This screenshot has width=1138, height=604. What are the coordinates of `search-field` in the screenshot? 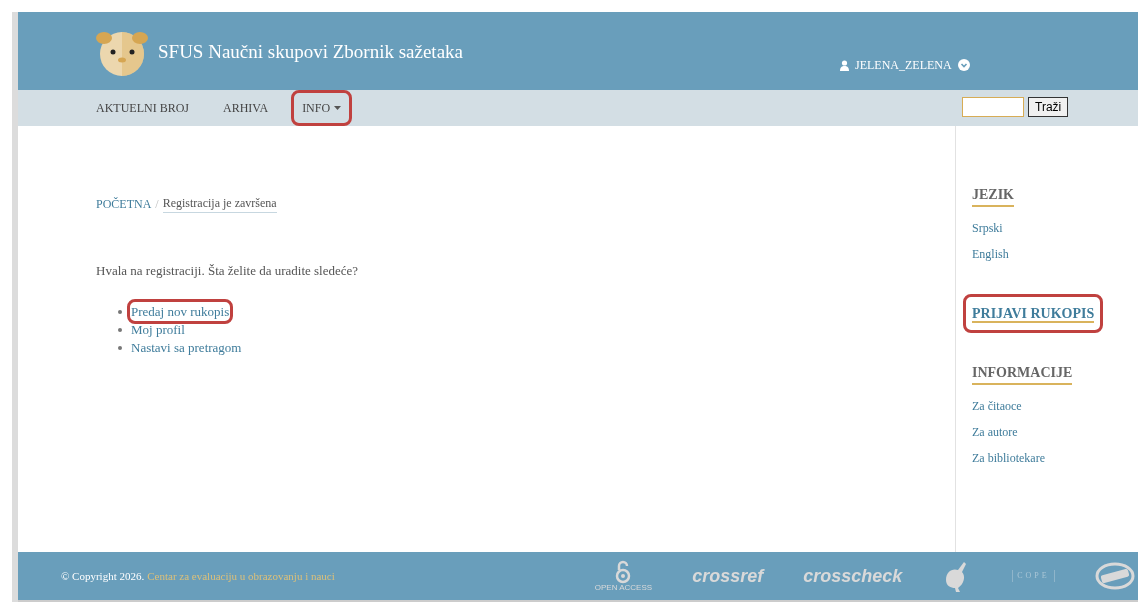 It's located at (993, 107).